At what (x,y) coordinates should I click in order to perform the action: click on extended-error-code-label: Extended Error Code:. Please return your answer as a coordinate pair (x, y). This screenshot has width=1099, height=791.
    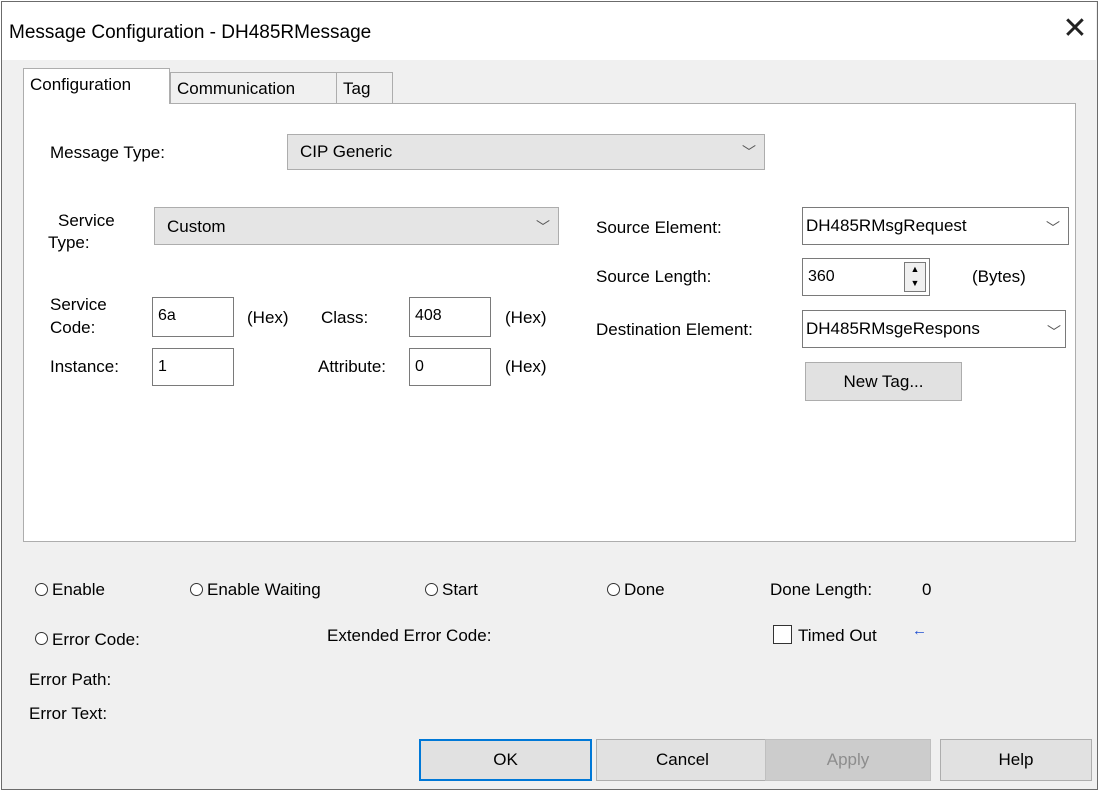
    Looking at the image, I should click on (409, 635).